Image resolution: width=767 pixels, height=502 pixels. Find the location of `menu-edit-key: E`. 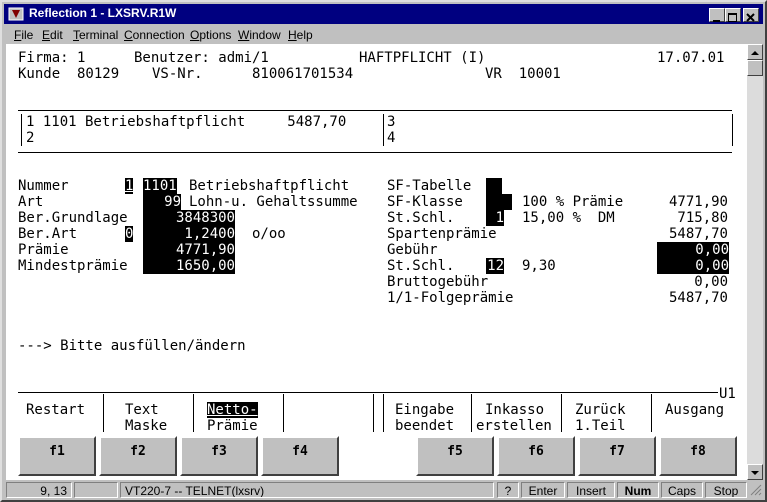

menu-edit-key: E is located at coordinates (46, 35).